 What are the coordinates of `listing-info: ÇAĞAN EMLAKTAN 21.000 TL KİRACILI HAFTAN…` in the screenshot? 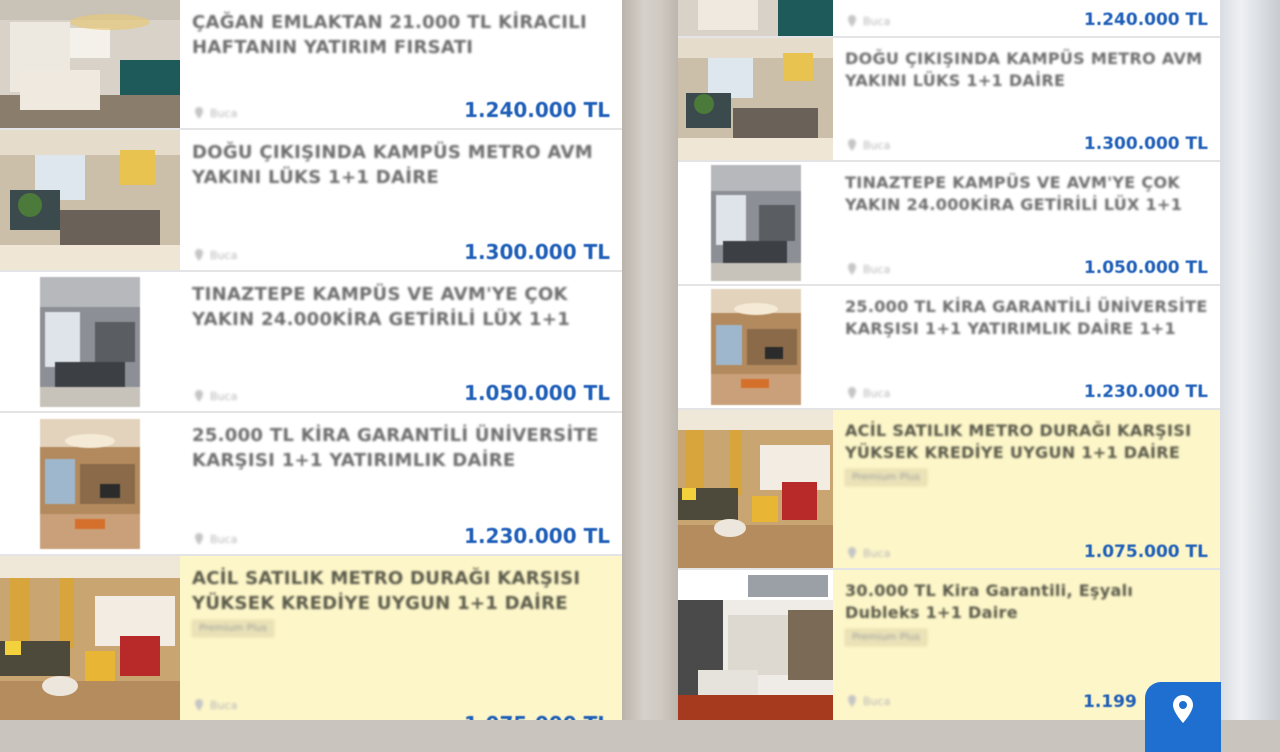 It's located at (401, 64).